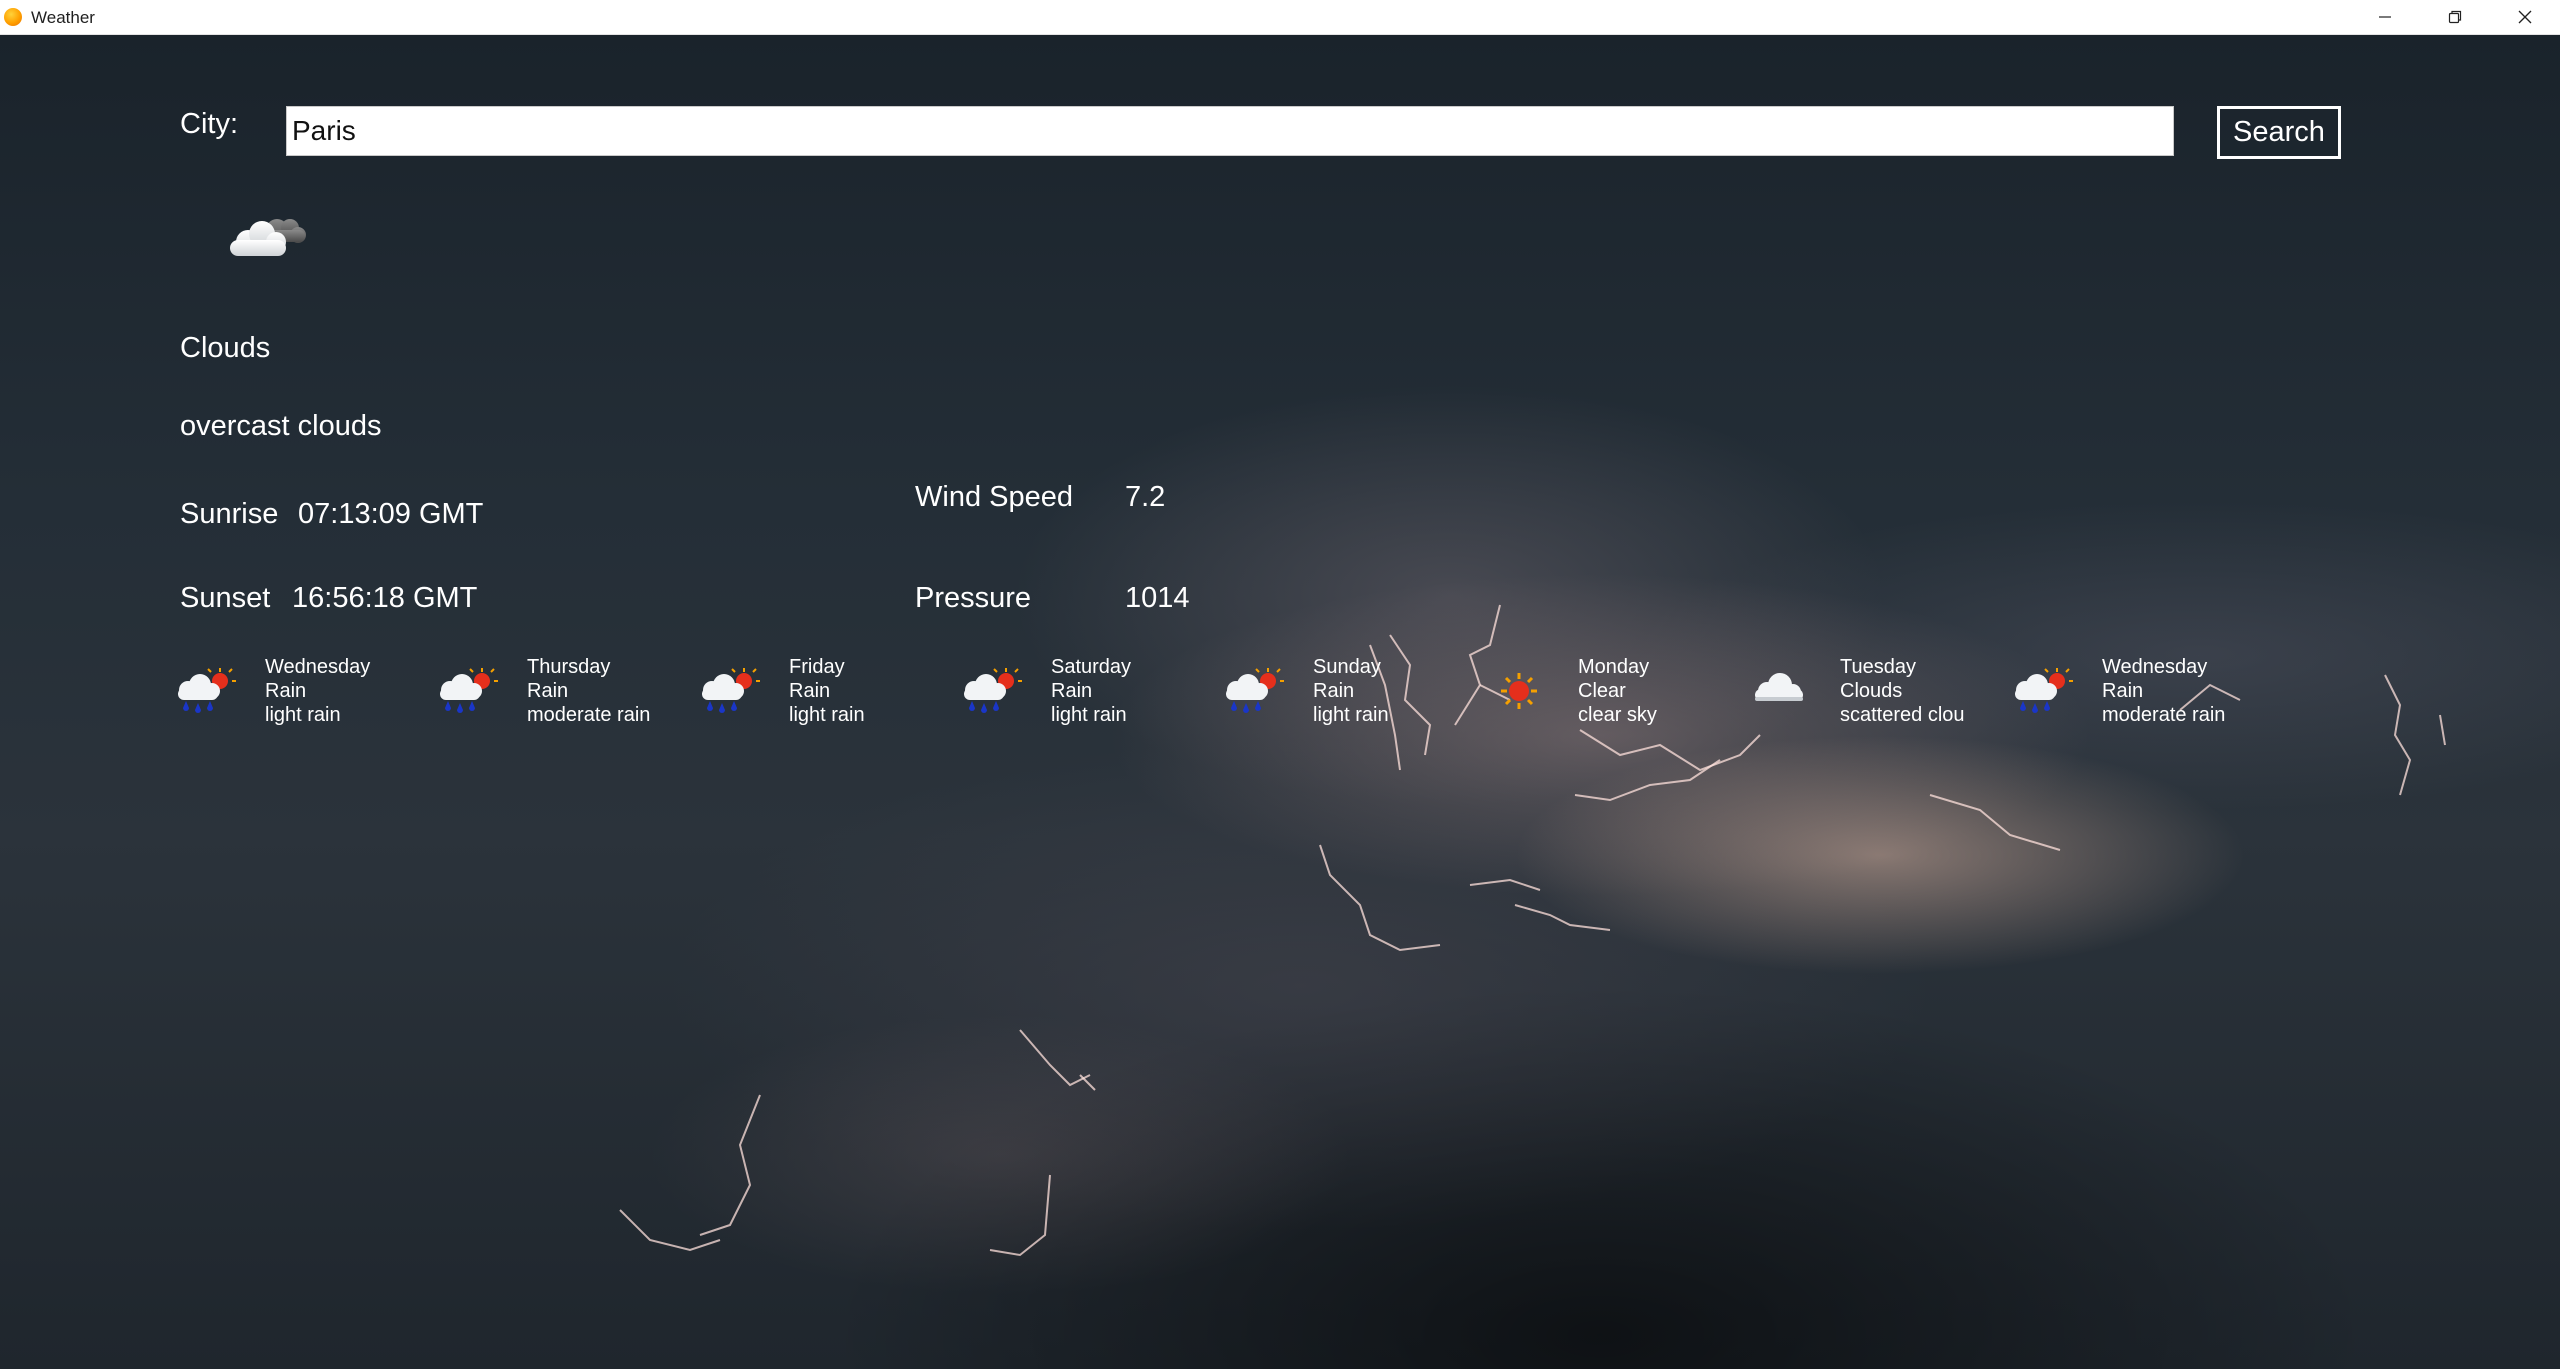 The height and width of the screenshot is (1369, 2560). I want to click on restore-icon, so click(2455, 17).